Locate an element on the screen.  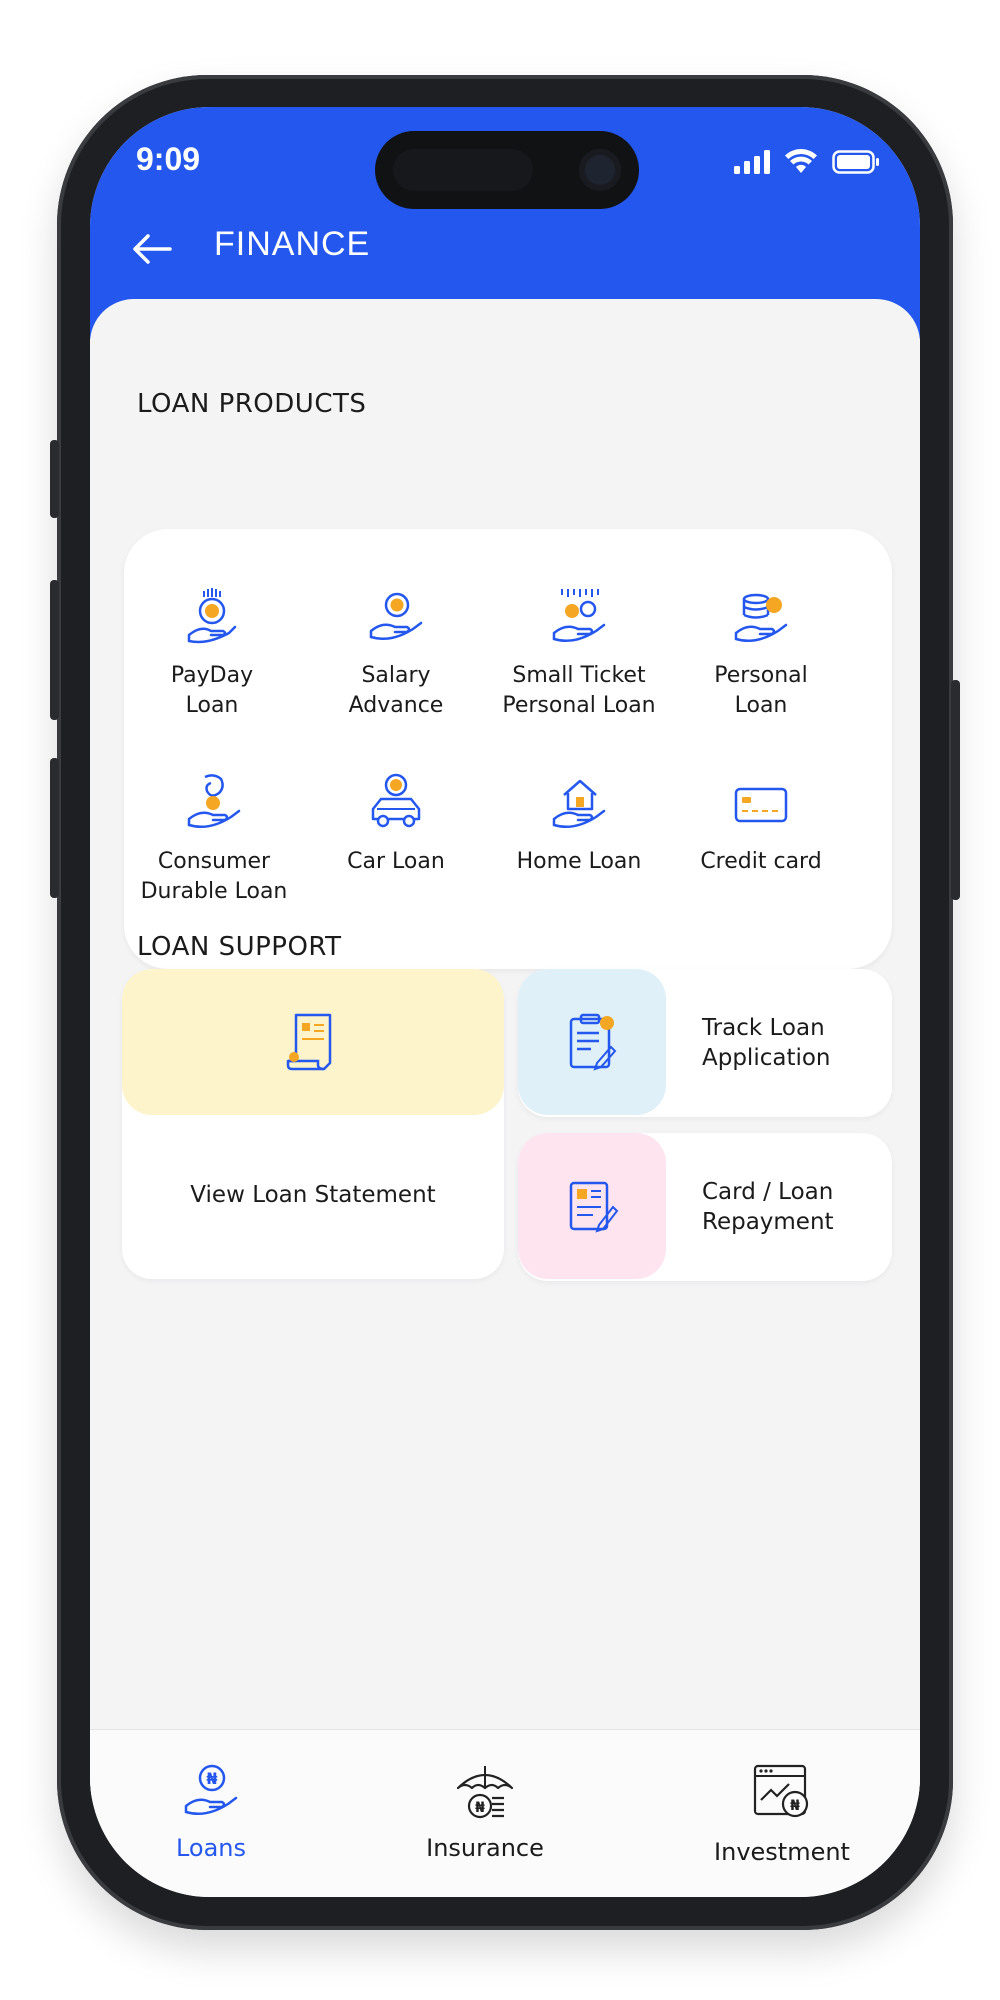
product-label: Credit card is located at coordinates (761, 861).